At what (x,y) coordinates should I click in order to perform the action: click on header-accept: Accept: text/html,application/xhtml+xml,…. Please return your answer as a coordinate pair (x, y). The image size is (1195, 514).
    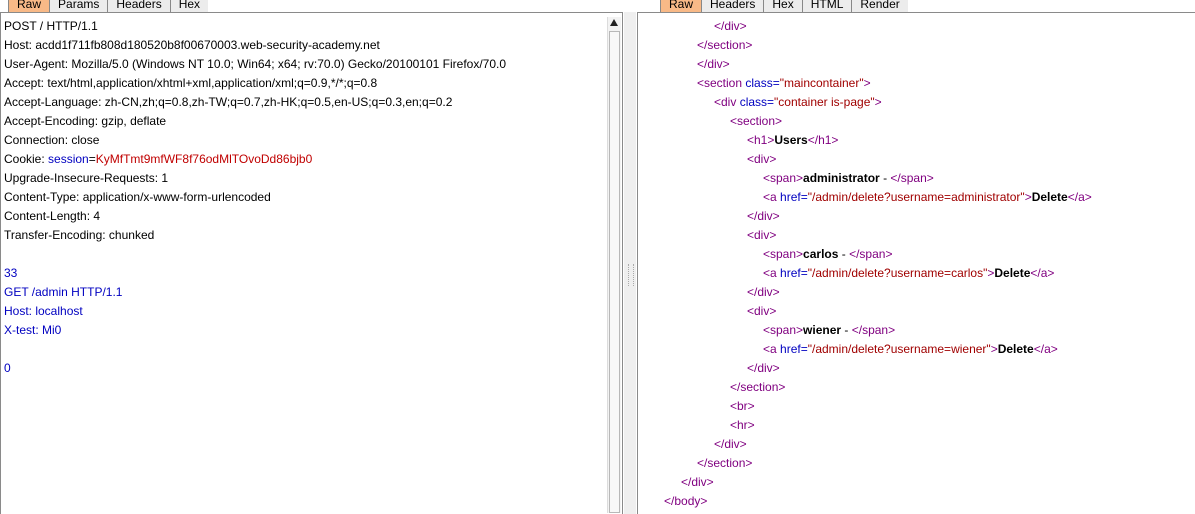
    Looking at the image, I should click on (191, 83).